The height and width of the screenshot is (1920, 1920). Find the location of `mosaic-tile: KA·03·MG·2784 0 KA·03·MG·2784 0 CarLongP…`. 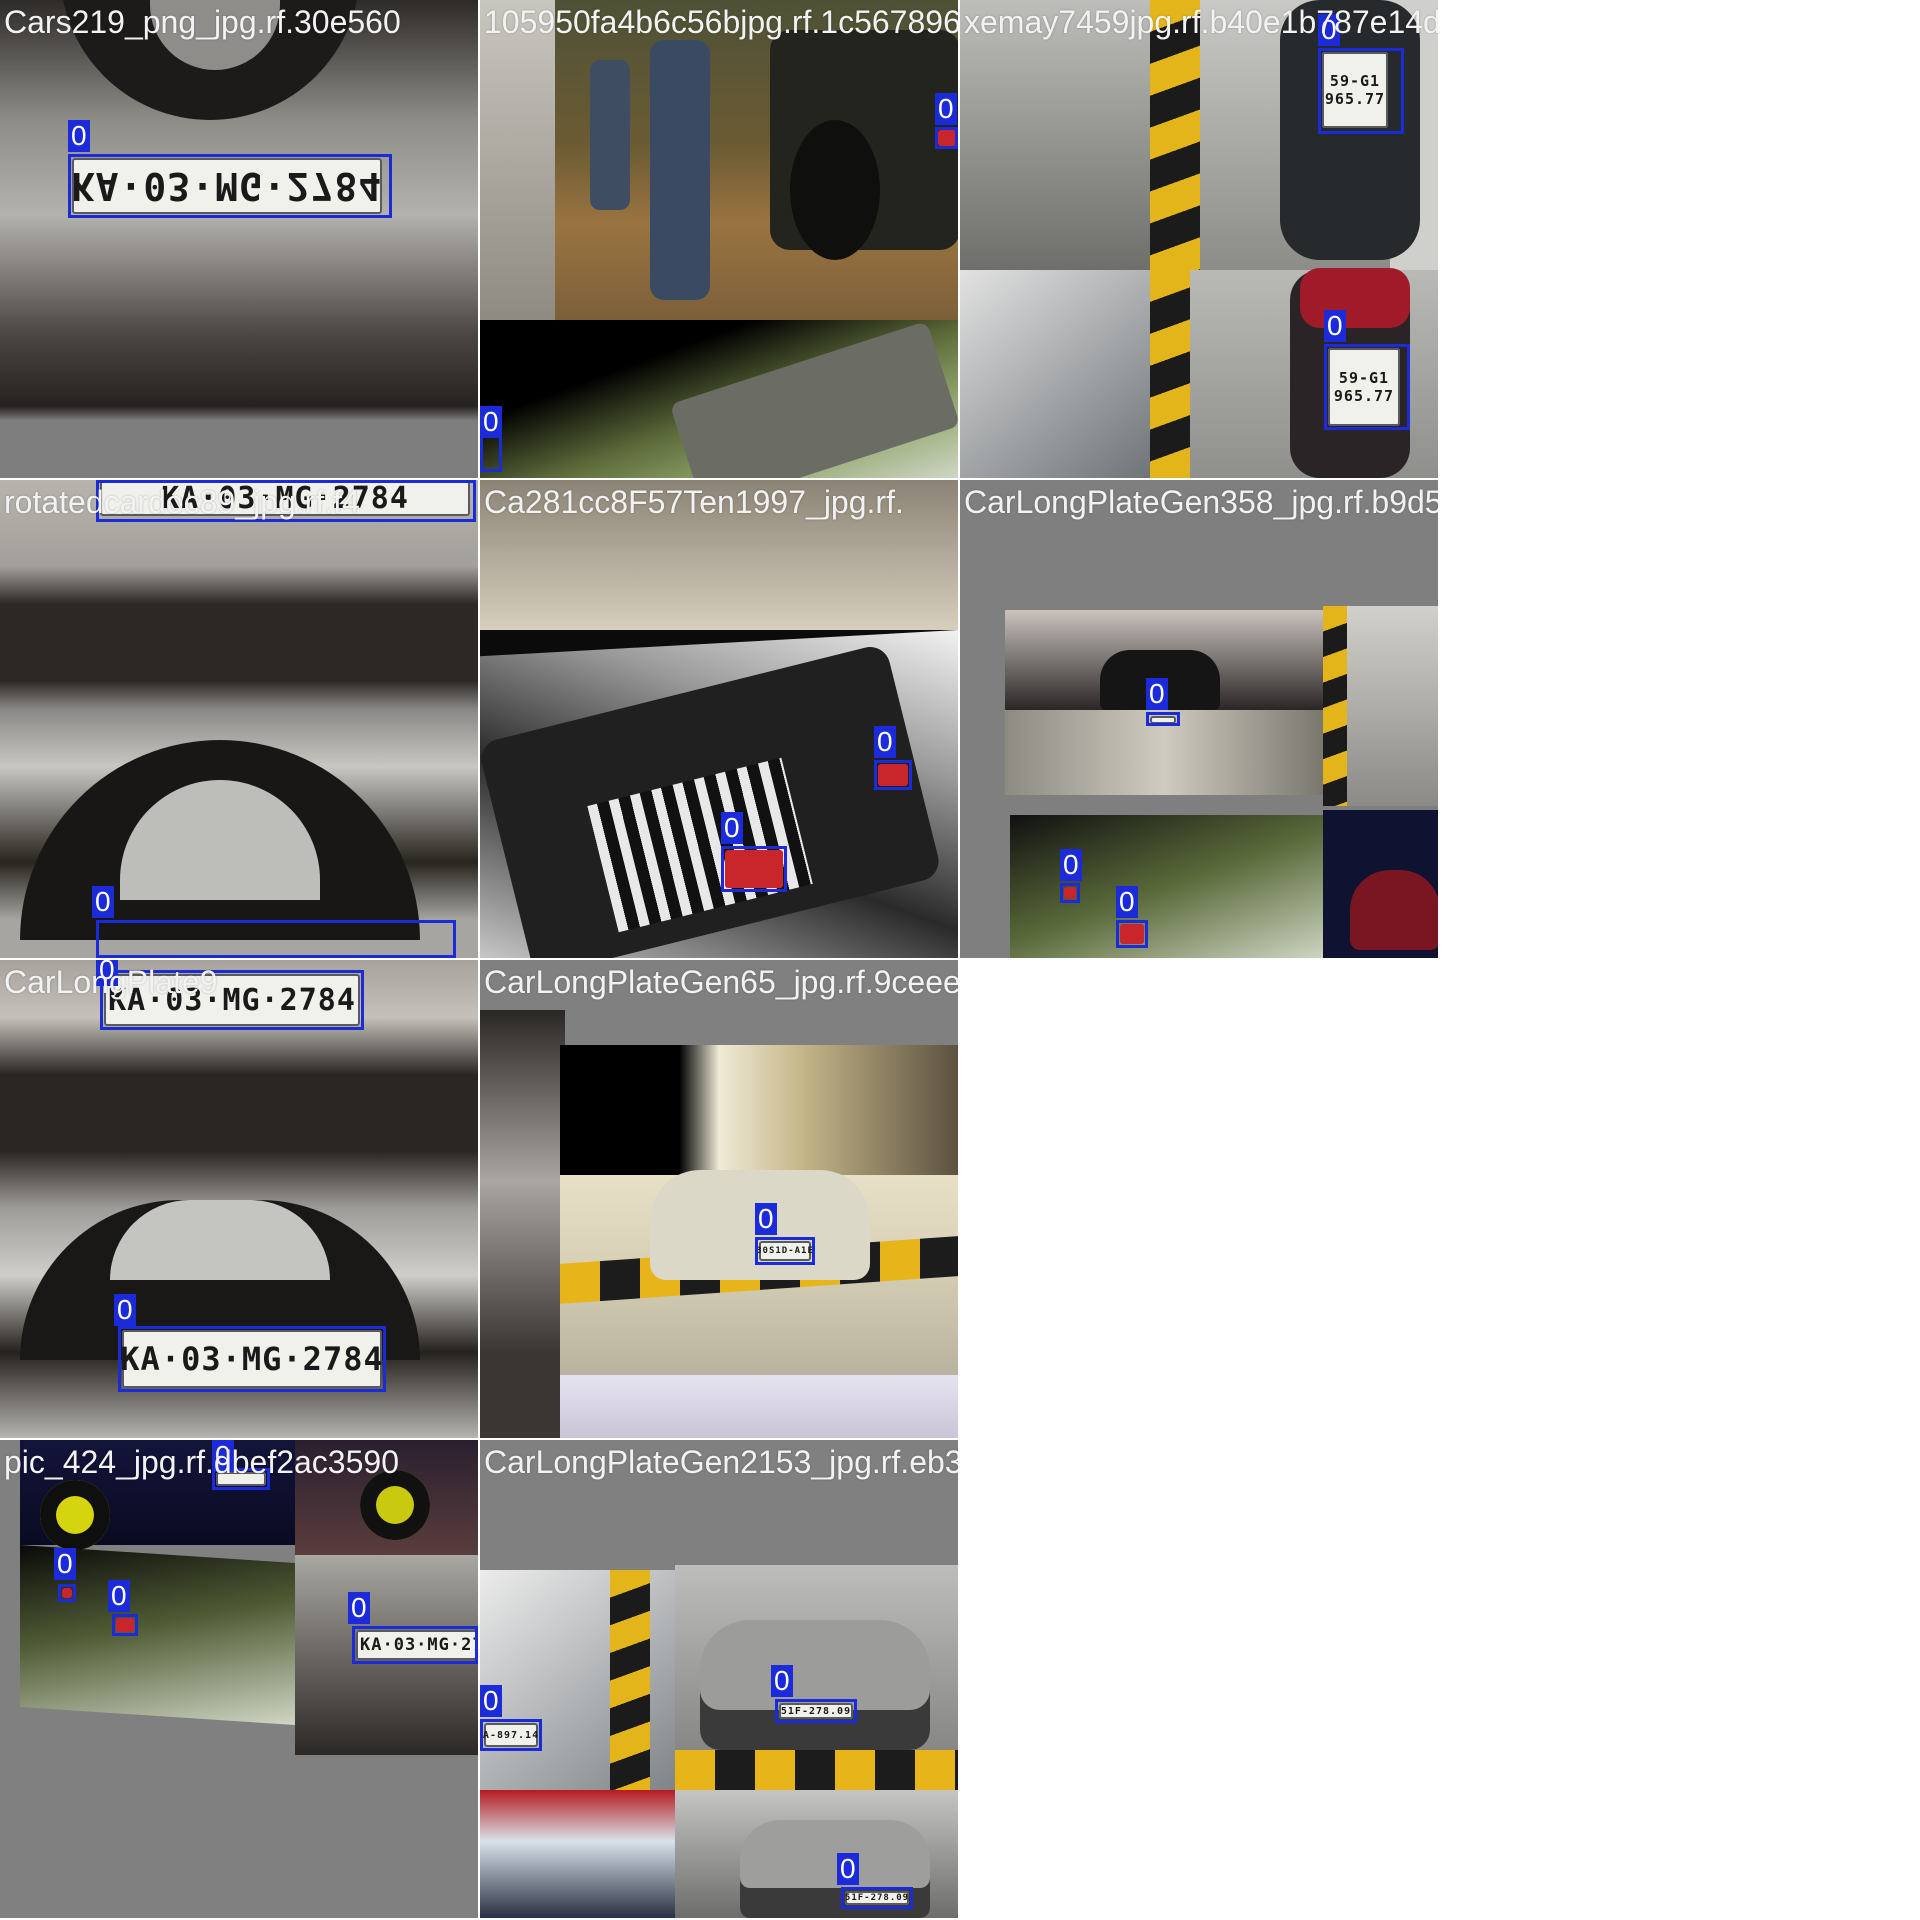

mosaic-tile: KA·03·MG·2784 0 KA·03·MG·2784 0 CarLongP… is located at coordinates (239, 1199).